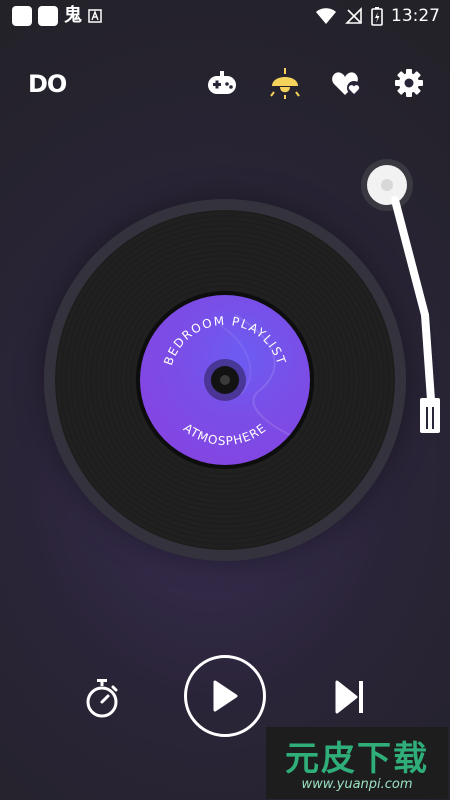 The width and height of the screenshot is (450, 800). I want to click on tonearm, so click(400, 297).